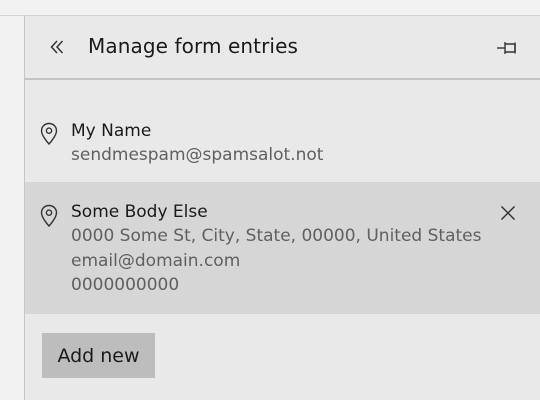 This screenshot has height=400, width=540. Describe the element at coordinates (139, 212) in the screenshot. I see `entry-name: Some Body Else` at that location.